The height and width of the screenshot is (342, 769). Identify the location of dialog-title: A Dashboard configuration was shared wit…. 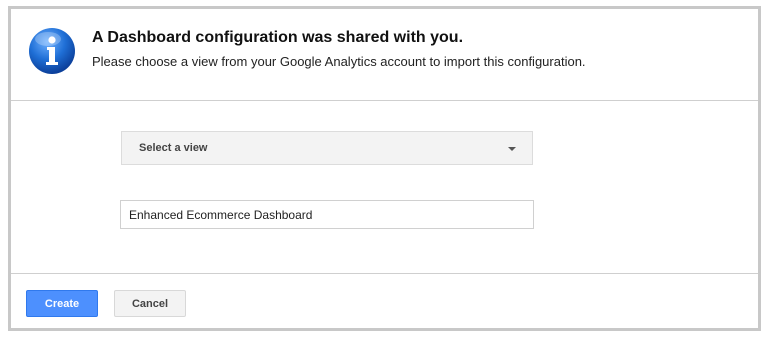
(278, 37).